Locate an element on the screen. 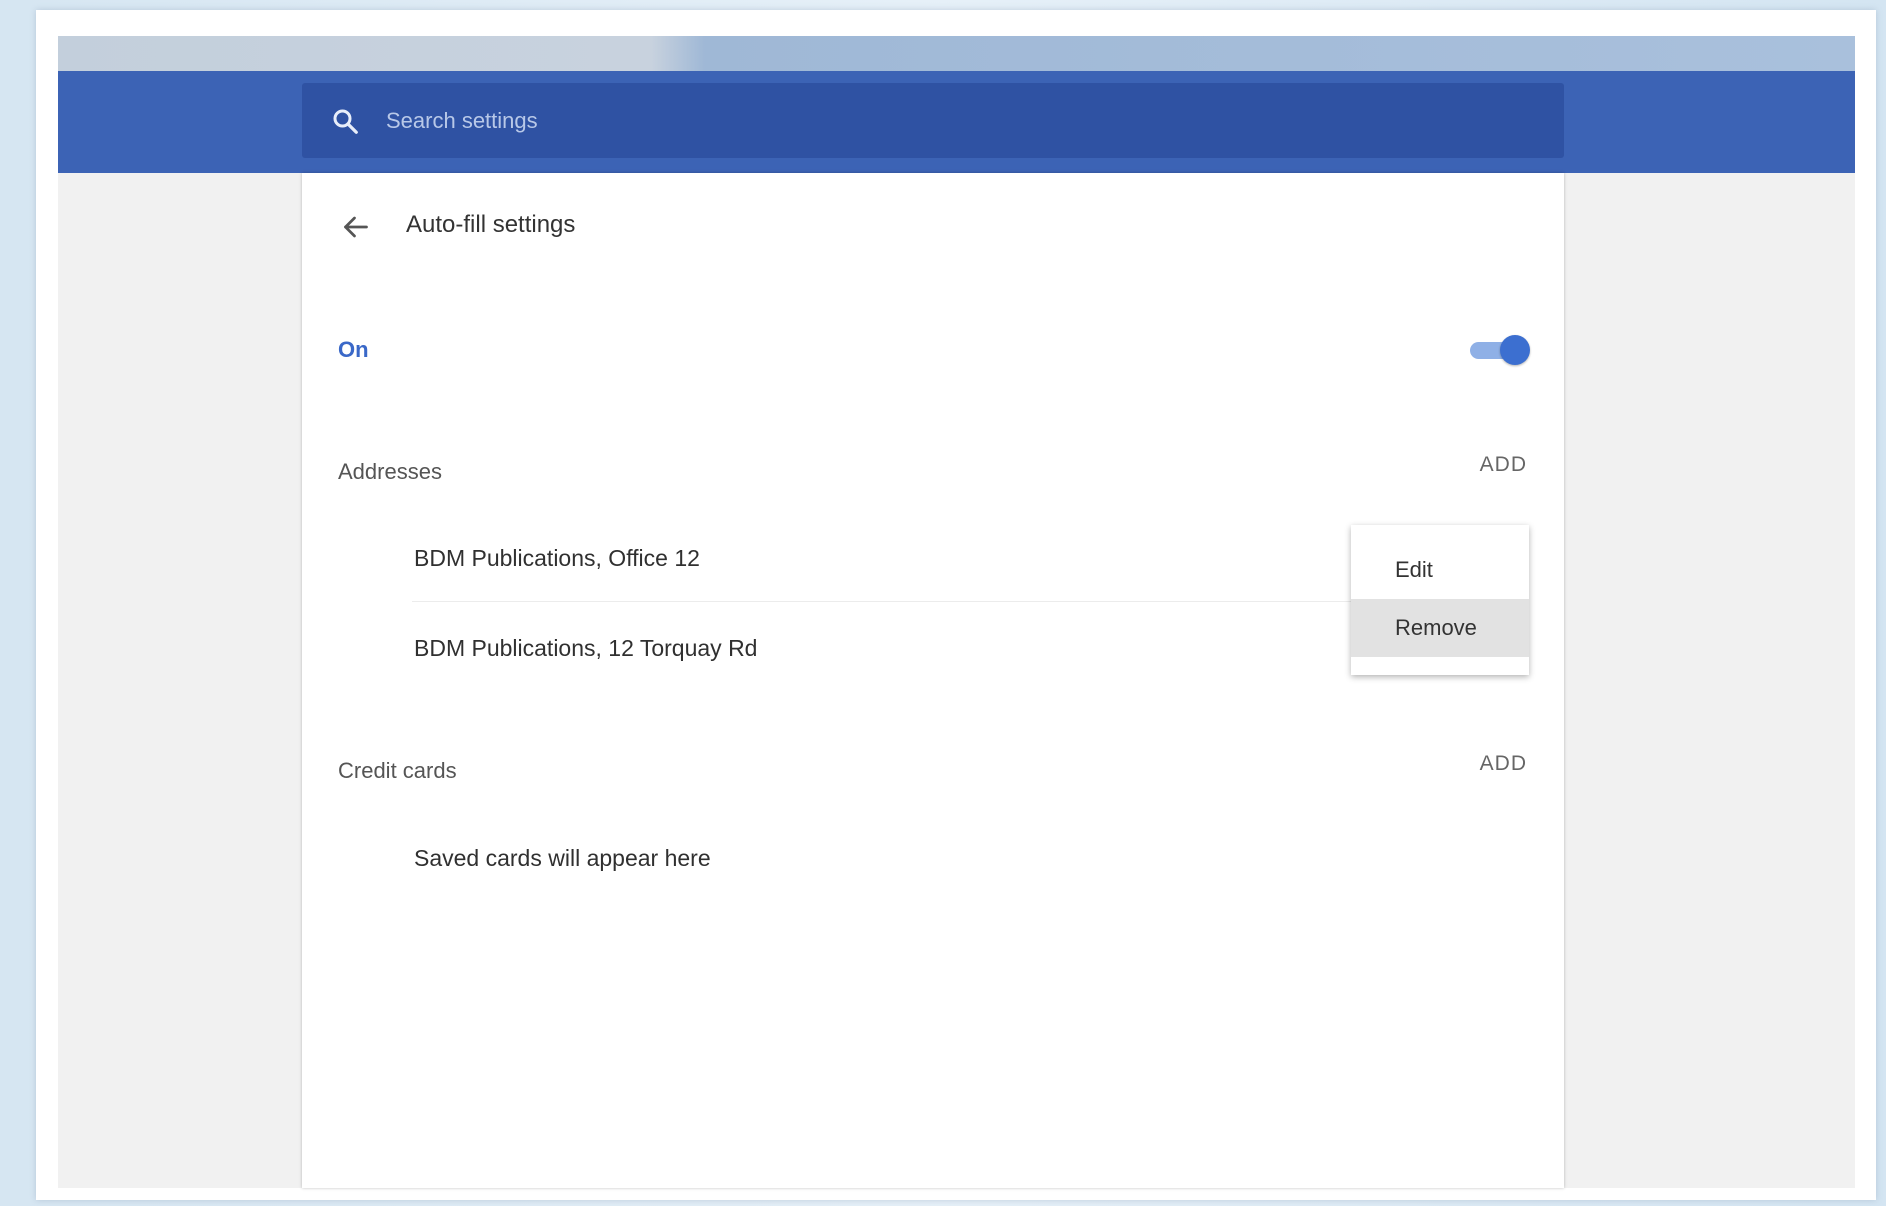 The image size is (1886, 1206). address-item-2: BDM Publications, 12 Torquay Rd is located at coordinates (585, 648).